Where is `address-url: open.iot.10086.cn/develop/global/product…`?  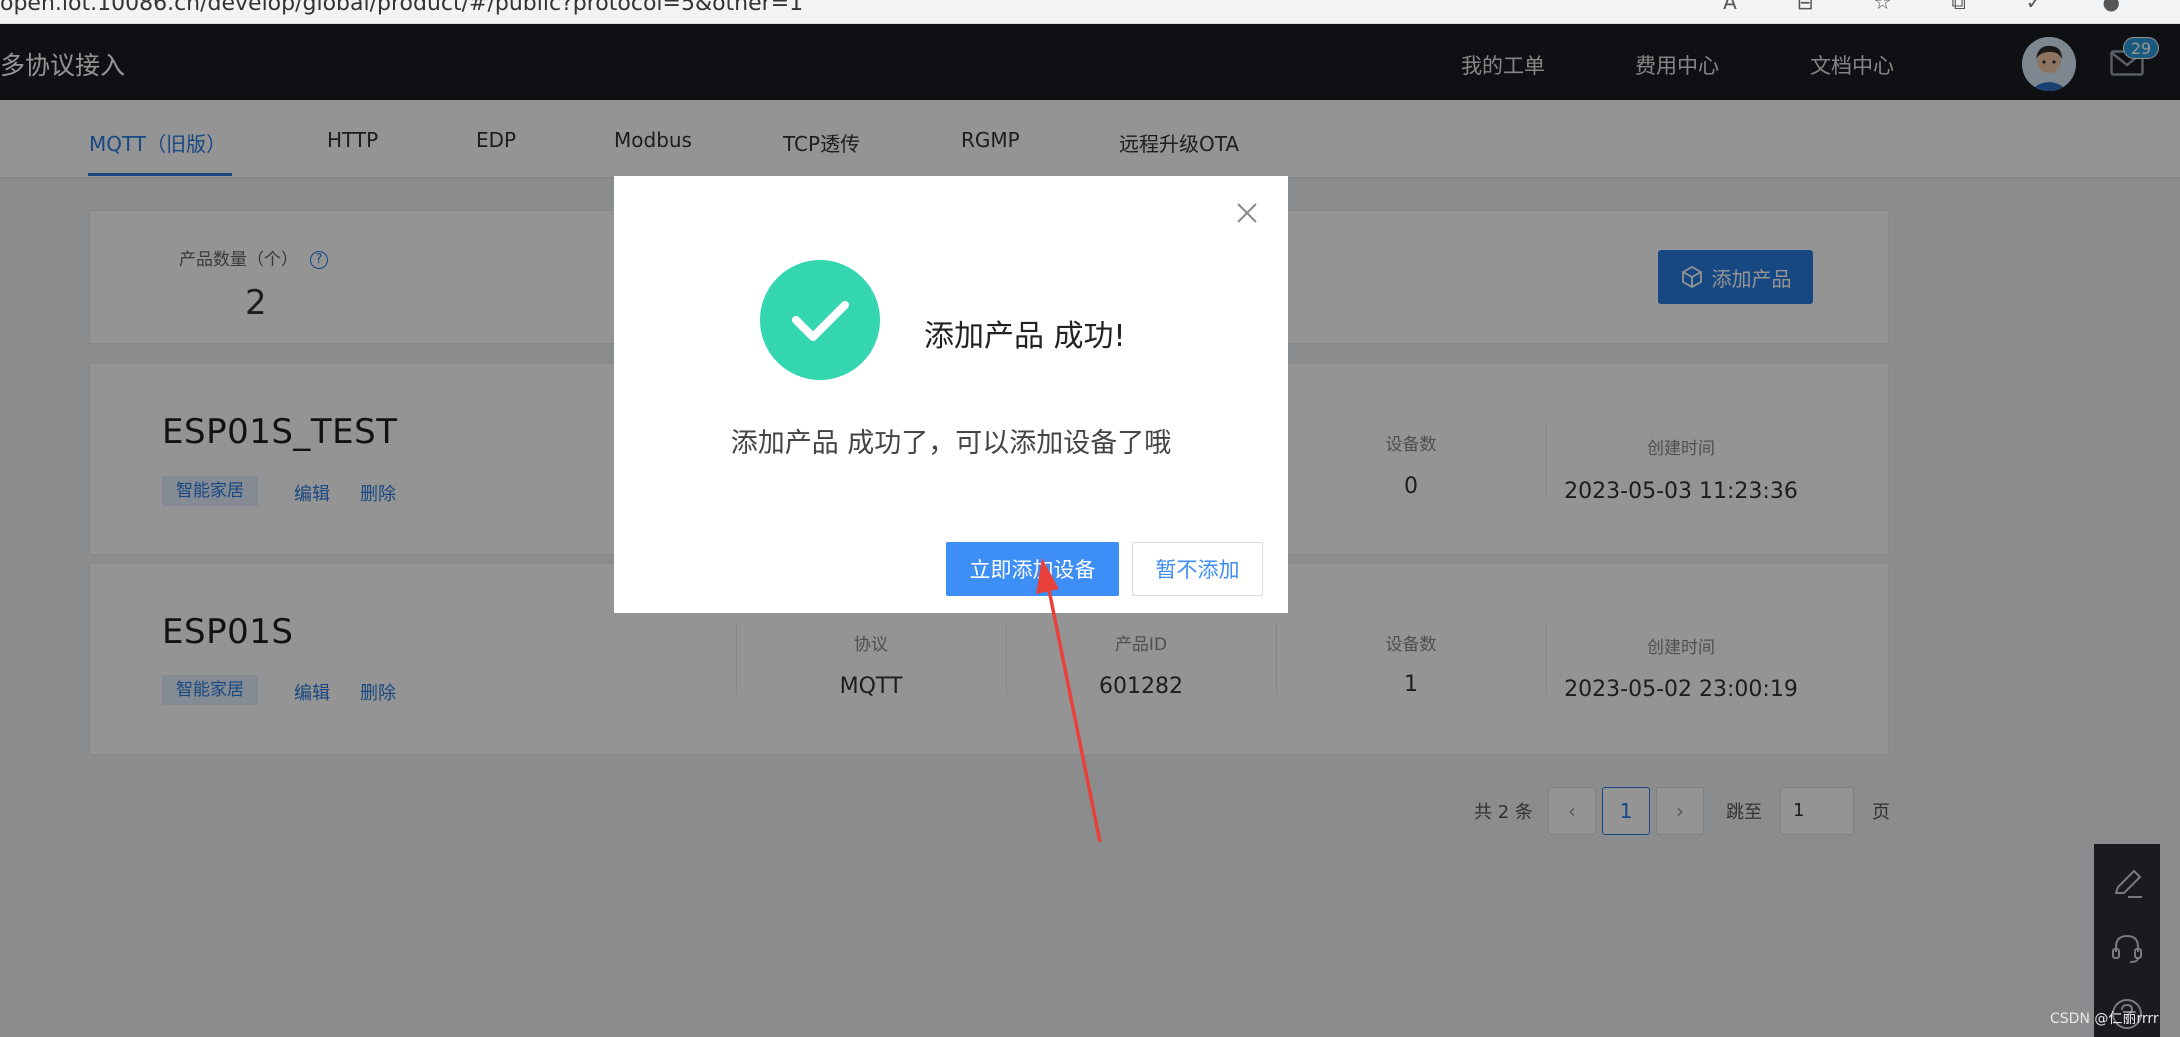 address-url: open.iot.10086.cn/develop/global/product… is located at coordinates (401, 8).